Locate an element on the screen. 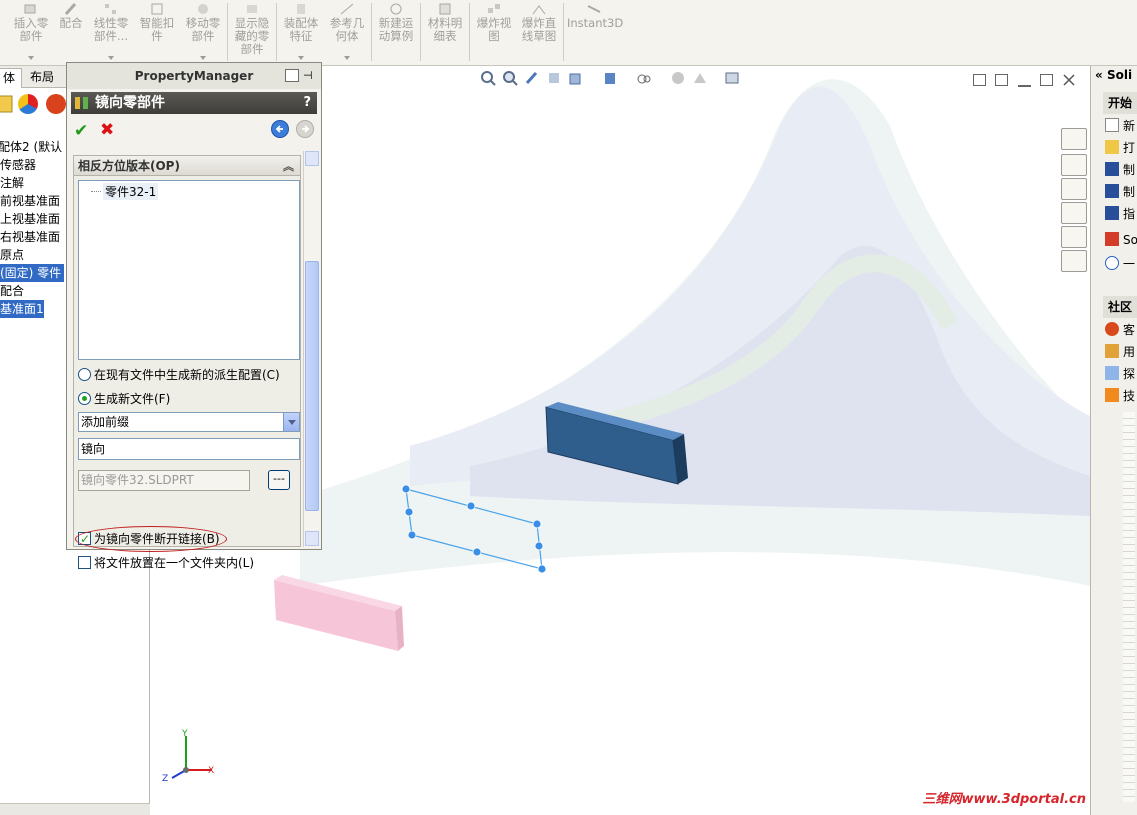 The width and height of the screenshot is (1137, 815). show-hidden-components-button: 显示隐藏的零部件 is located at coordinates (252, 32).